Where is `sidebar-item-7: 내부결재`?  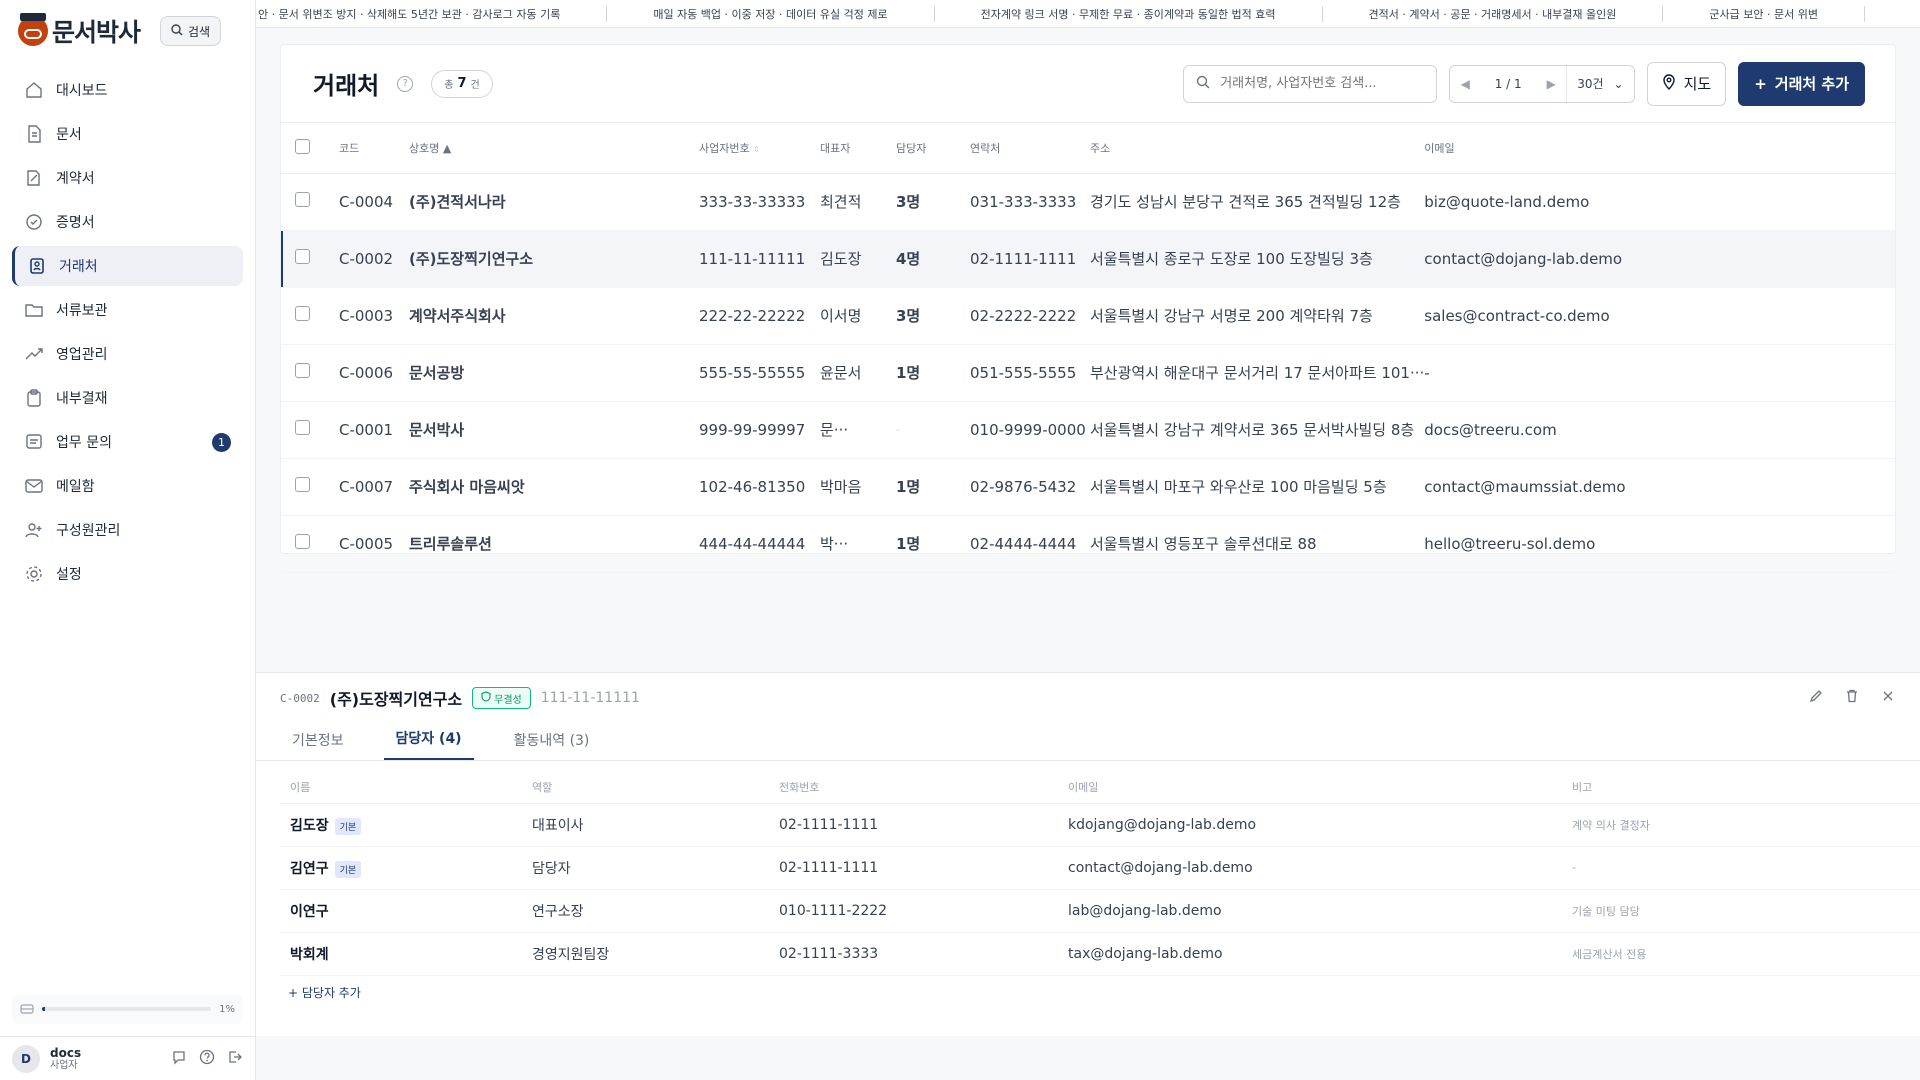 sidebar-item-7: 내부결재 is located at coordinates (127, 398).